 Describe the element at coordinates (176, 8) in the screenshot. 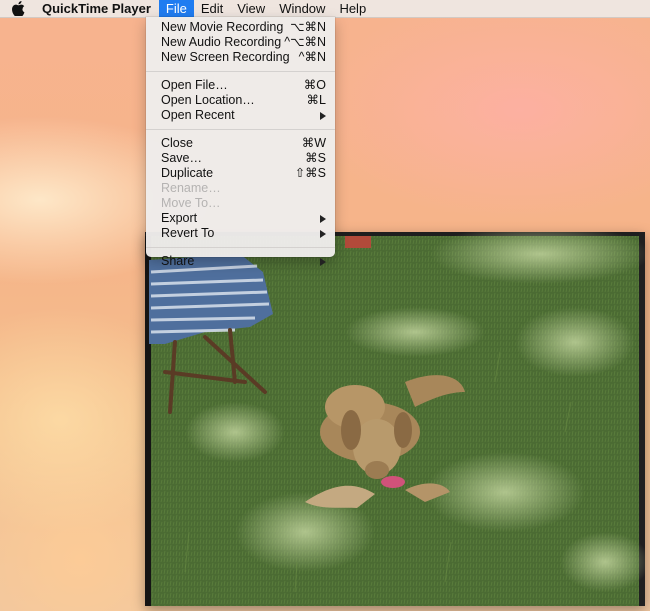

I see `menu-file: File` at that location.